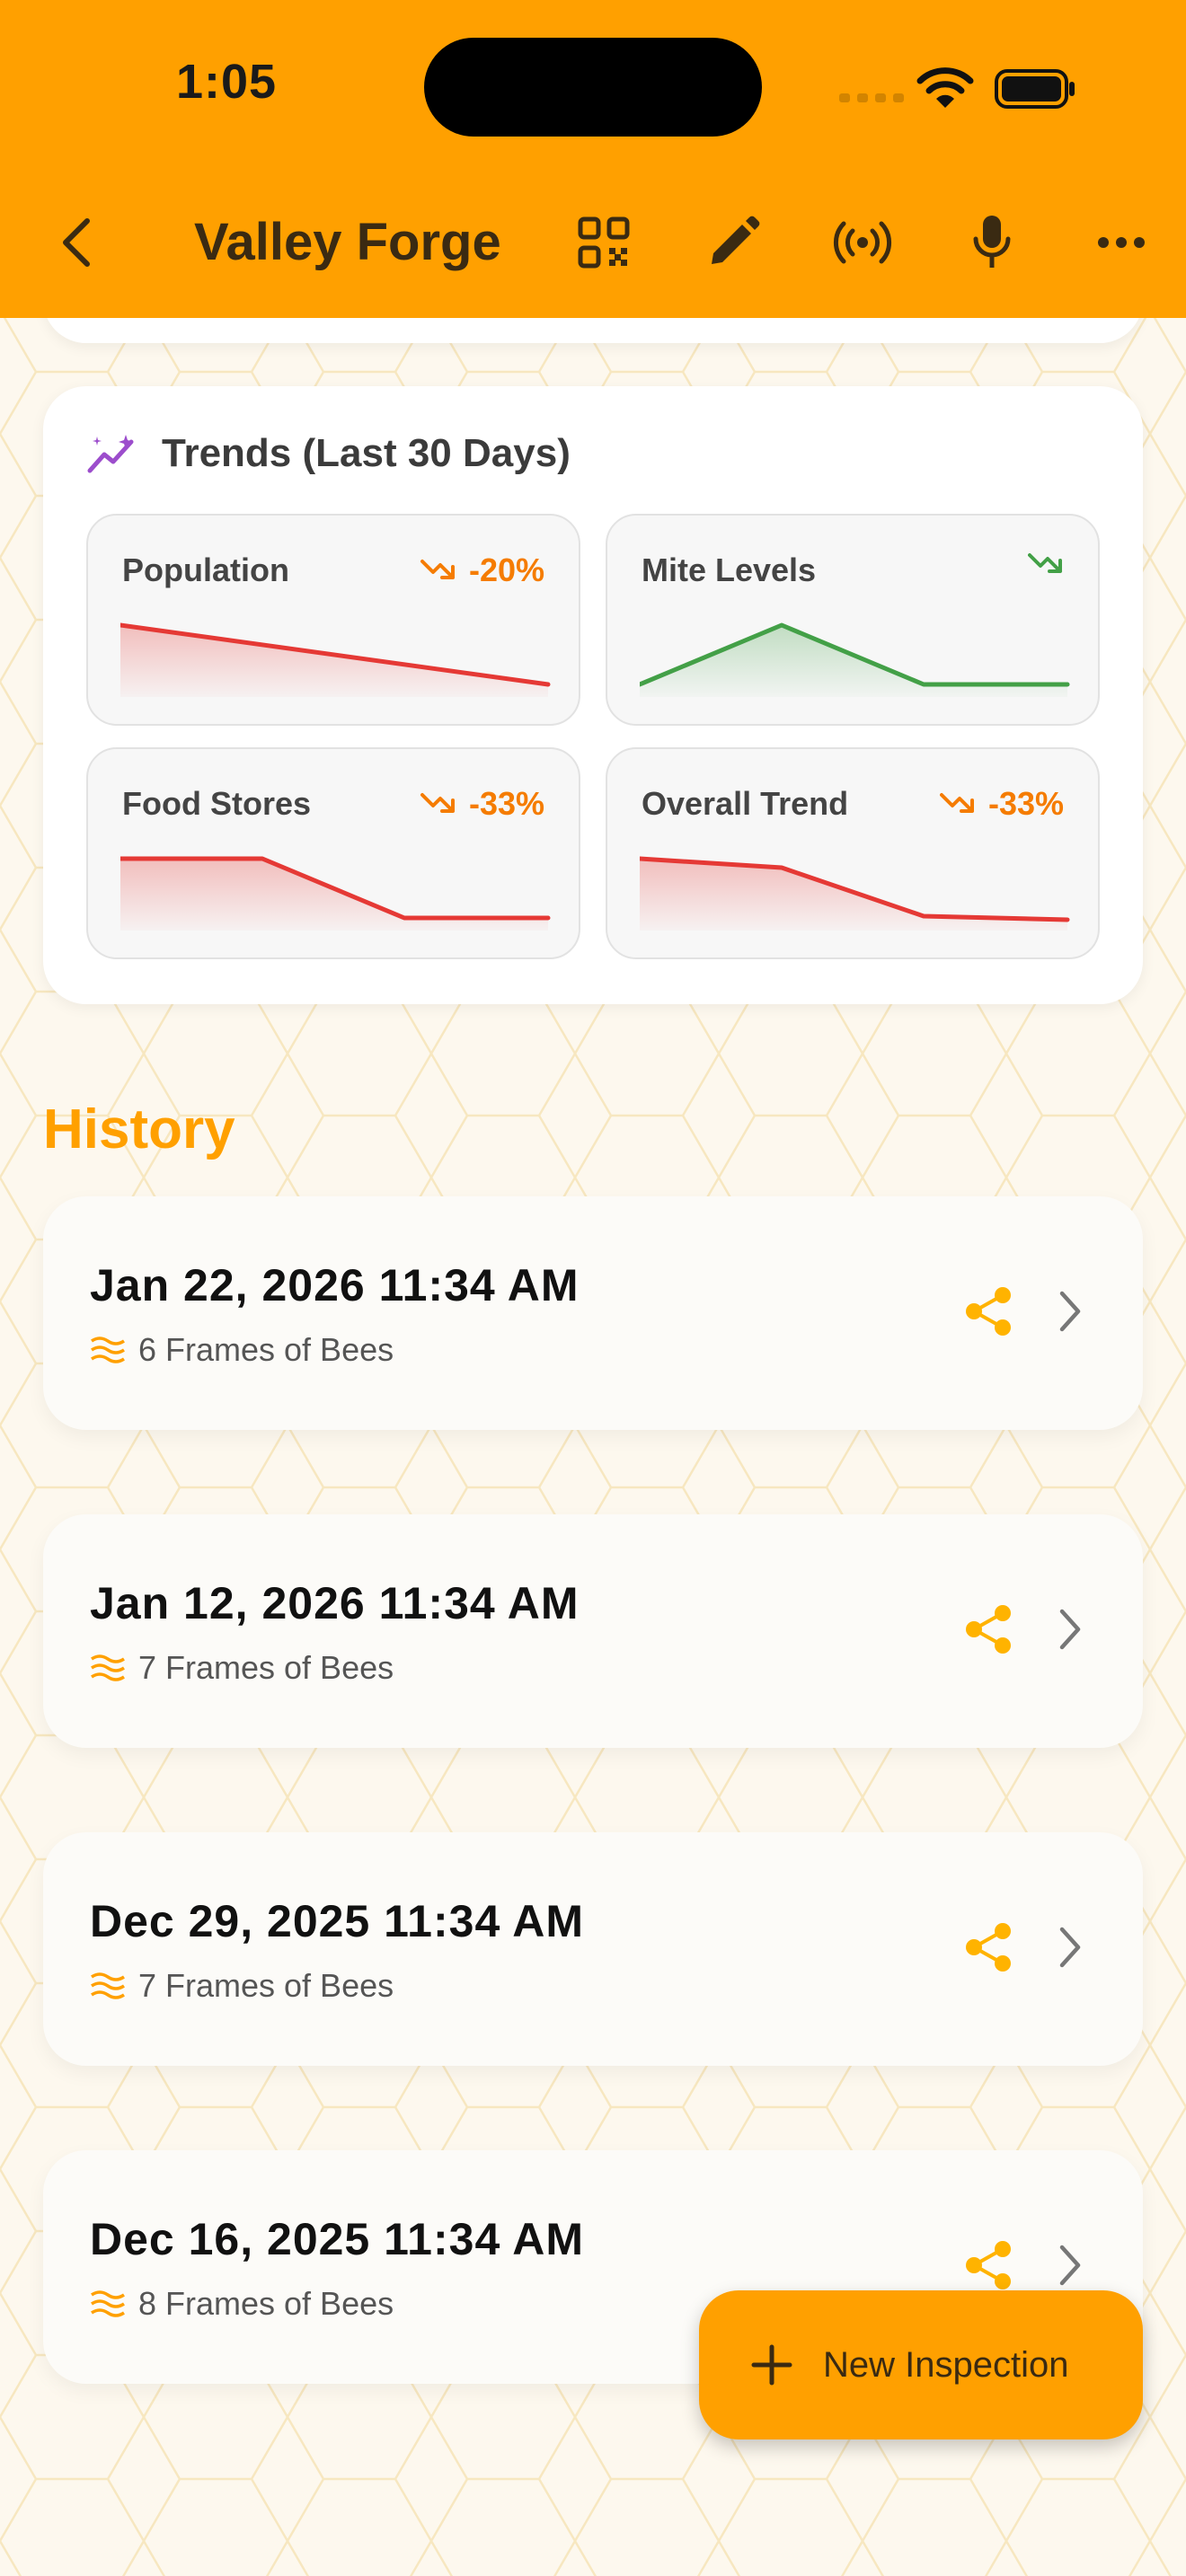 The height and width of the screenshot is (2576, 1186). I want to click on mite-levels-sparkline, so click(855, 659).